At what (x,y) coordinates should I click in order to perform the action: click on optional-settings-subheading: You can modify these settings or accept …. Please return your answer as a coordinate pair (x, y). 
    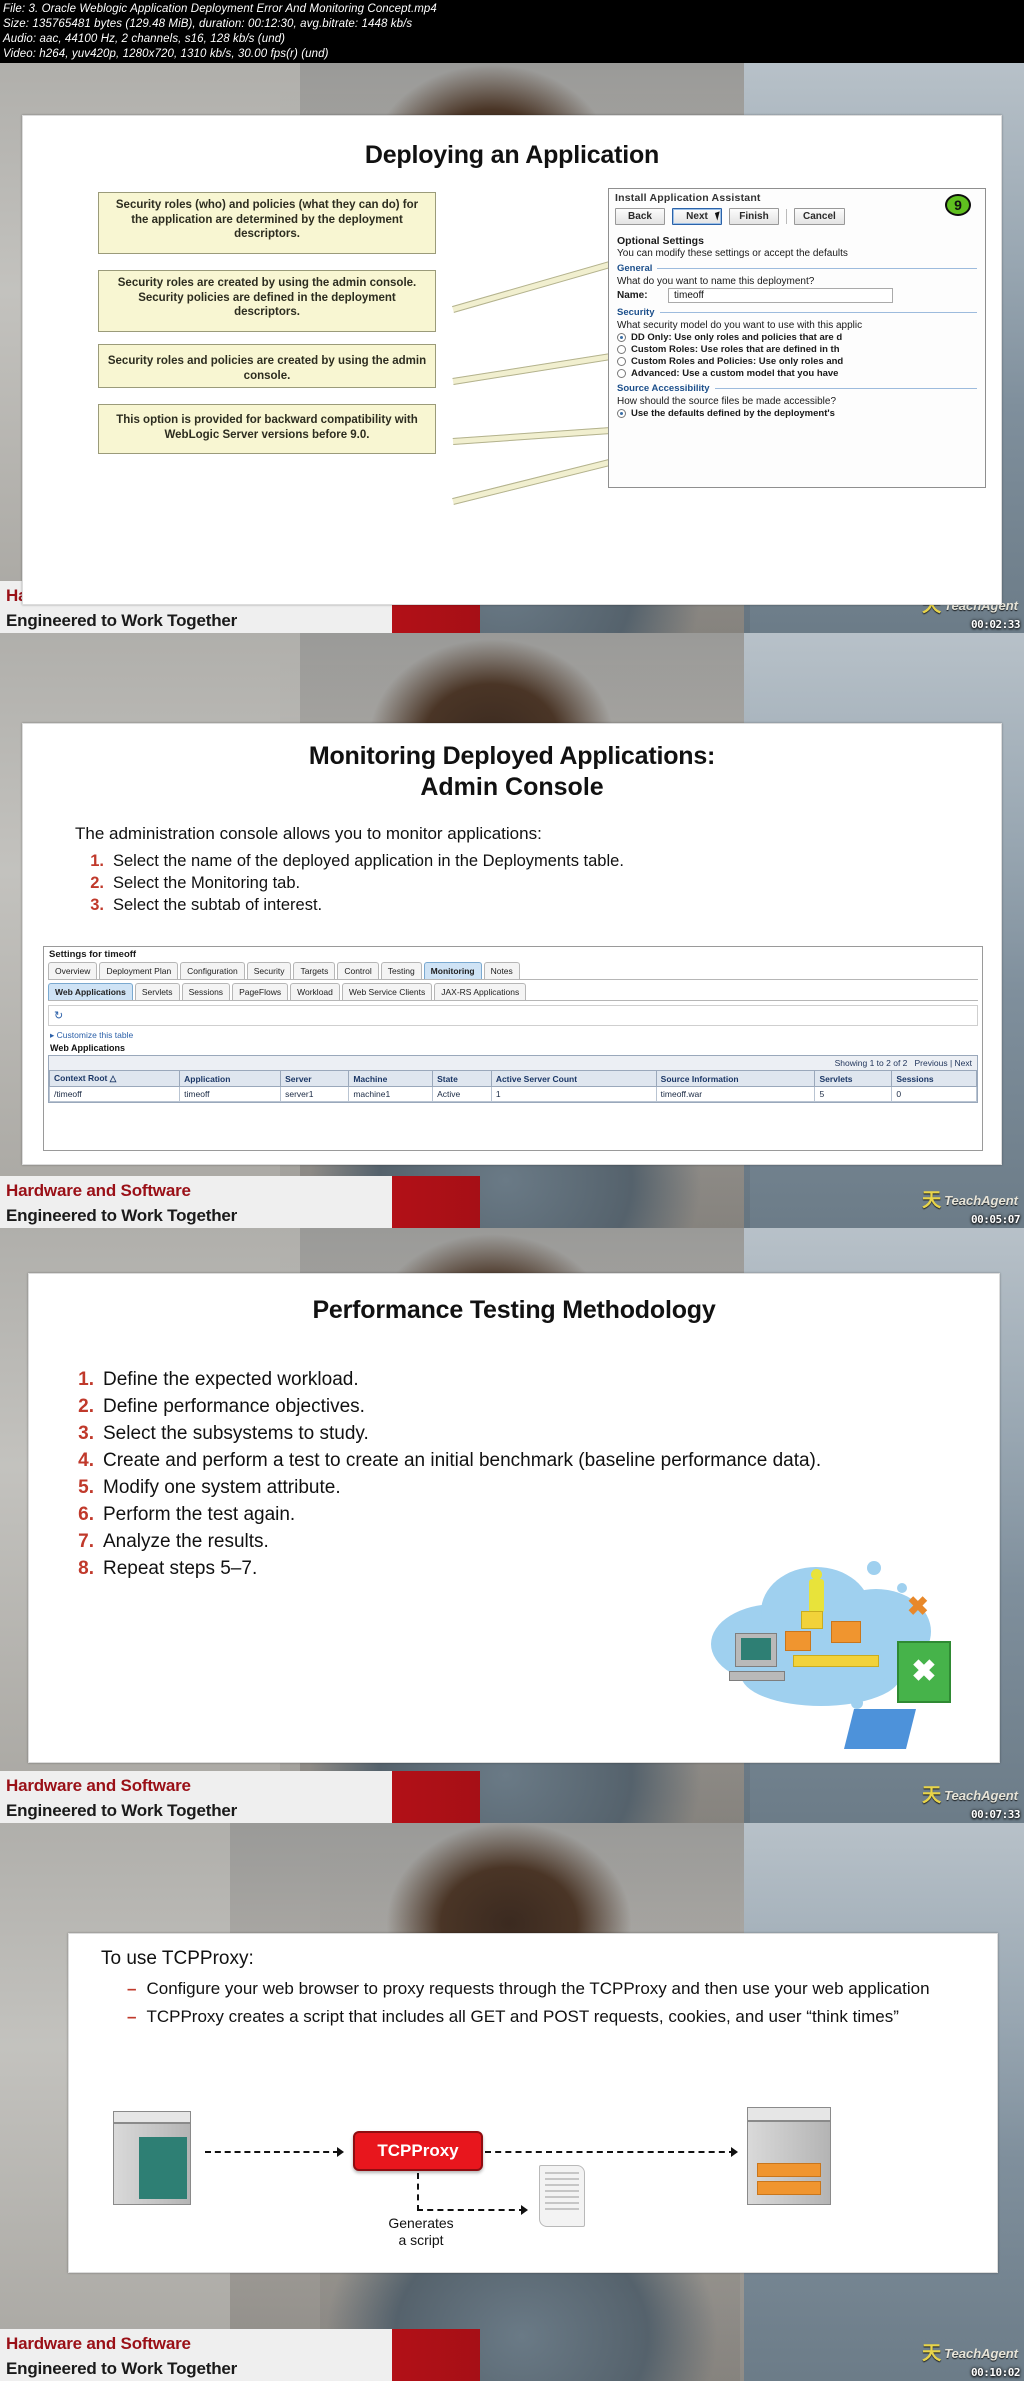
    Looking at the image, I should click on (732, 253).